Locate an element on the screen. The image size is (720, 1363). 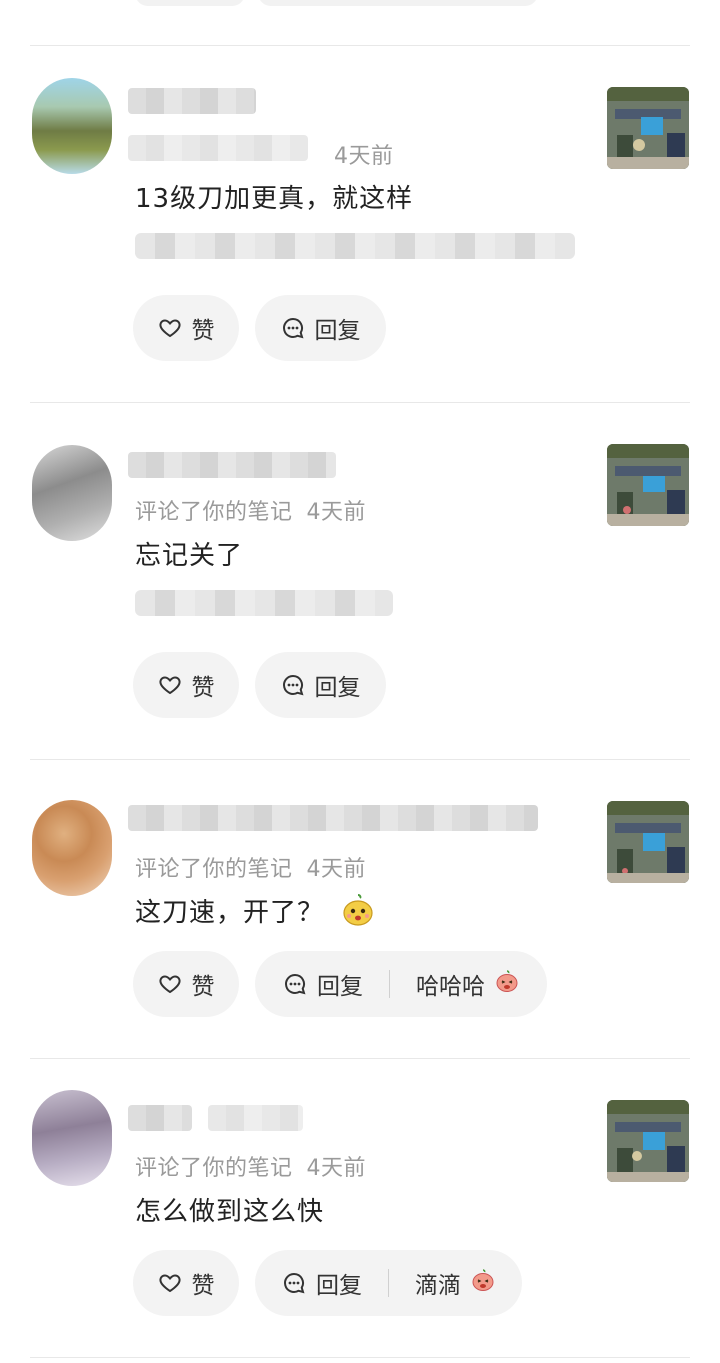
previous-reply-button is located at coordinates (398, 3).